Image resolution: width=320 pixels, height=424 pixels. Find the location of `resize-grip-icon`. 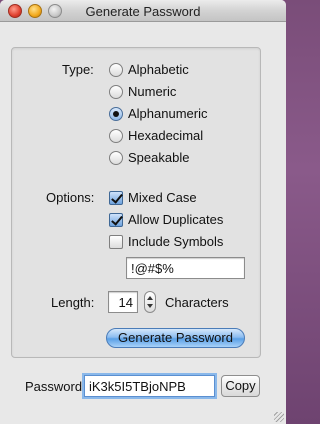

resize-grip-icon is located at coordinates (279, 417).